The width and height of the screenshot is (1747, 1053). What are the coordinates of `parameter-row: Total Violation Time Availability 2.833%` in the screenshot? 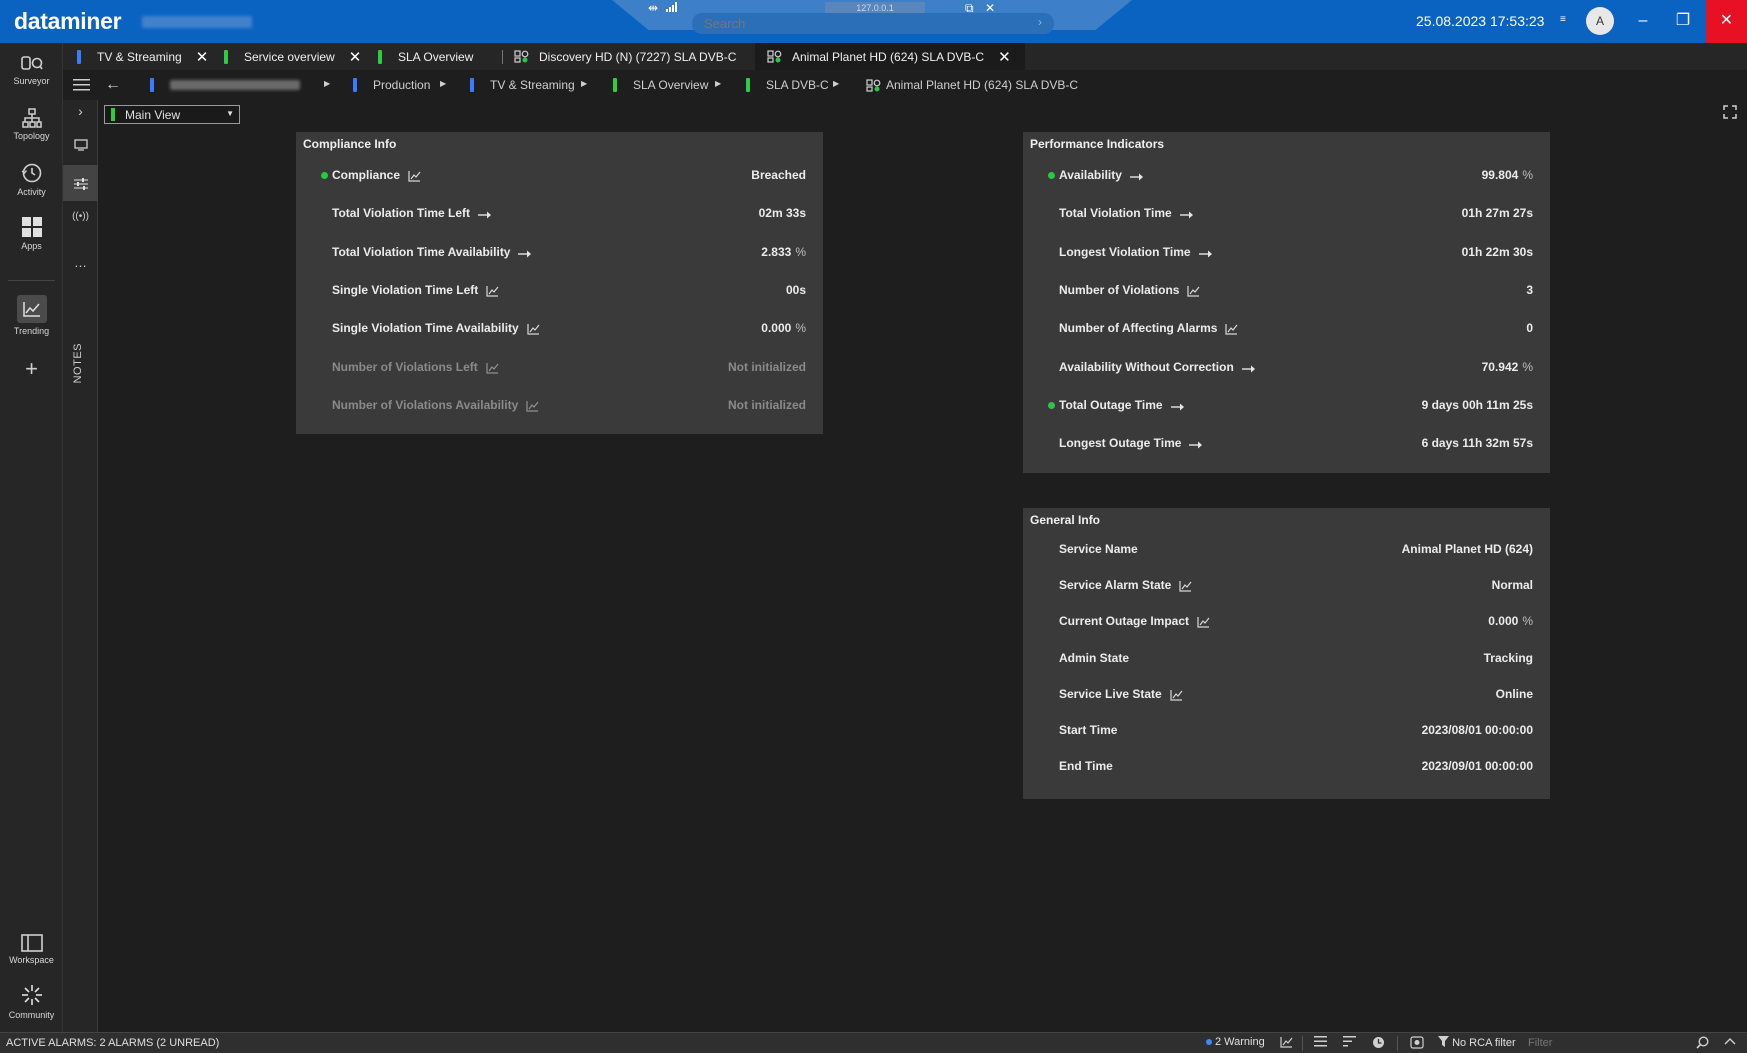 It's located at (559, 253).